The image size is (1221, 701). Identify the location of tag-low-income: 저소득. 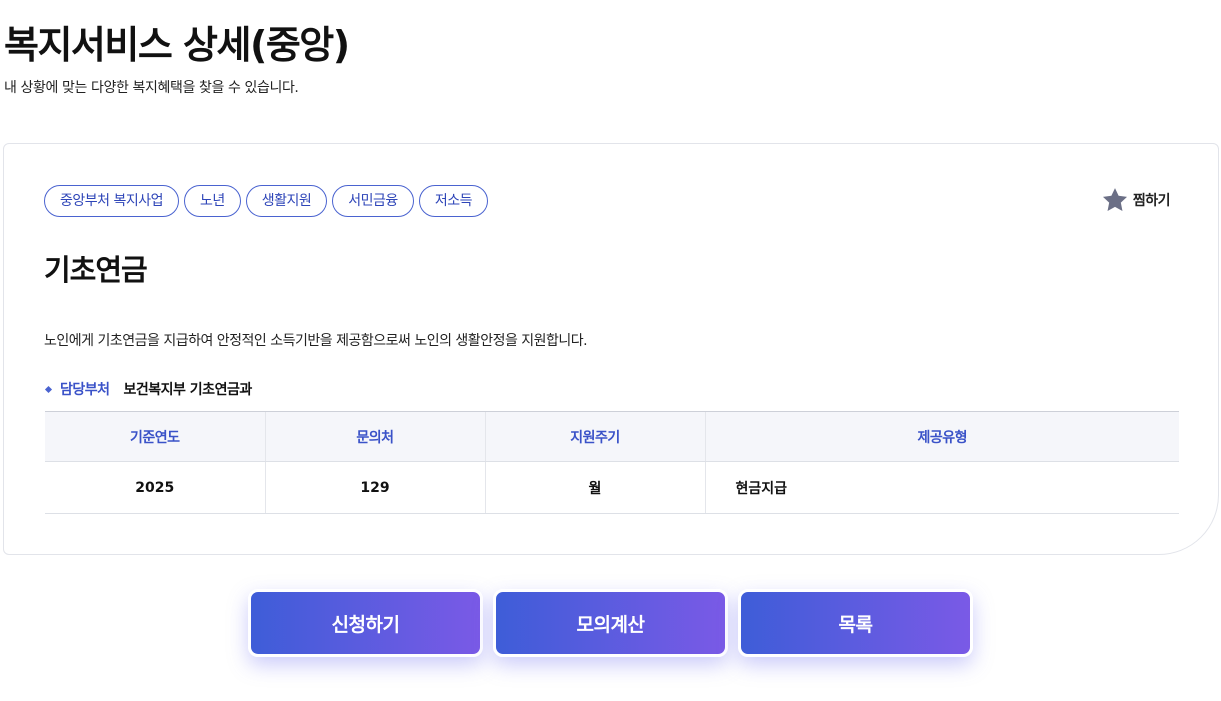
(453, 201).